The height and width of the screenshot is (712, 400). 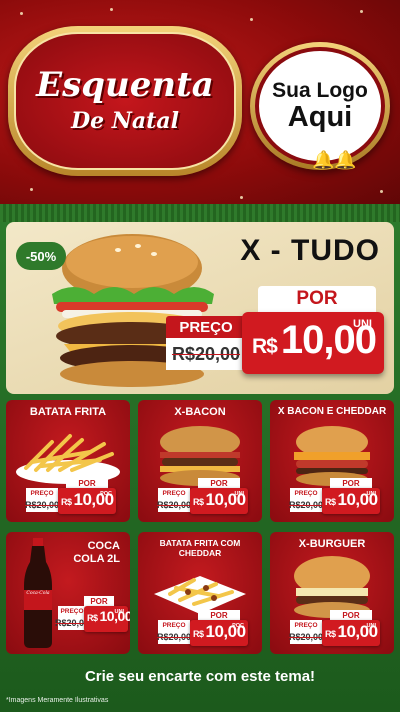 What do you see at coordinates (41, 256) in the screenshot?
I see `discount-badge: -50%` at bounding box center [41, 256].